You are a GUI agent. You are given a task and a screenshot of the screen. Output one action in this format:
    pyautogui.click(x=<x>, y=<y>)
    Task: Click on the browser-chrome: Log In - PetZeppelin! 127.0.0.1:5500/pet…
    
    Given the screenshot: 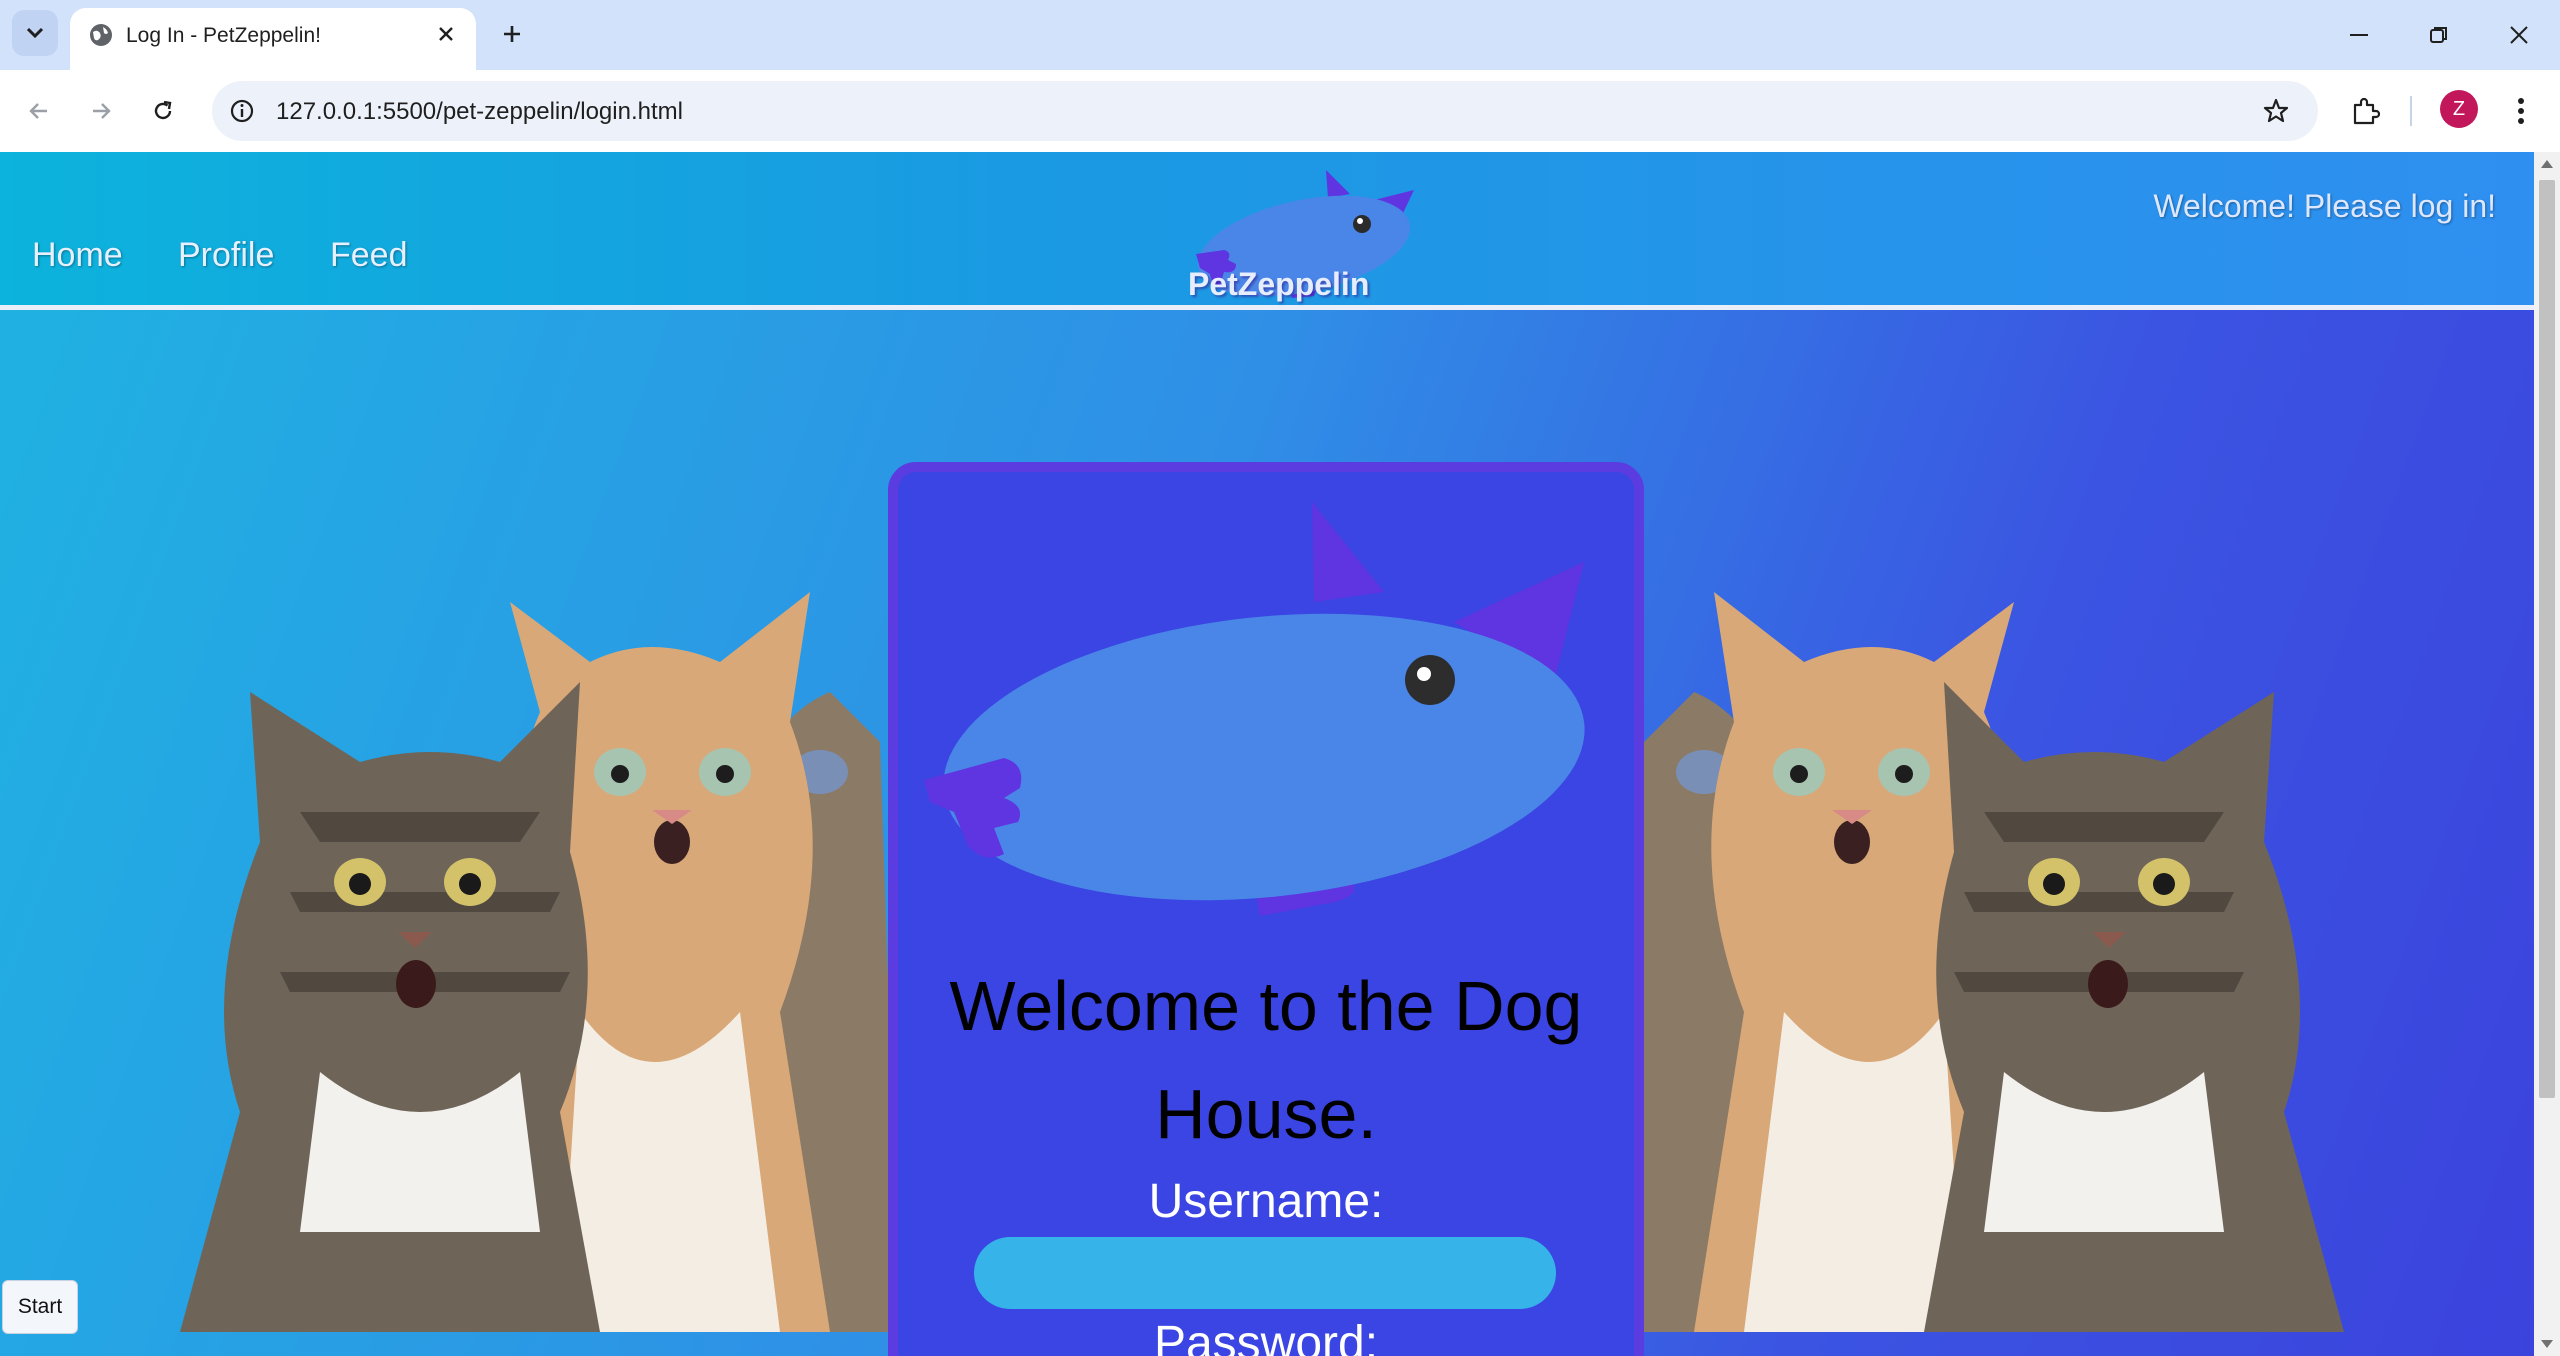 What is the action you would take?
    pyautogui.click(x=1280, y=76)
    